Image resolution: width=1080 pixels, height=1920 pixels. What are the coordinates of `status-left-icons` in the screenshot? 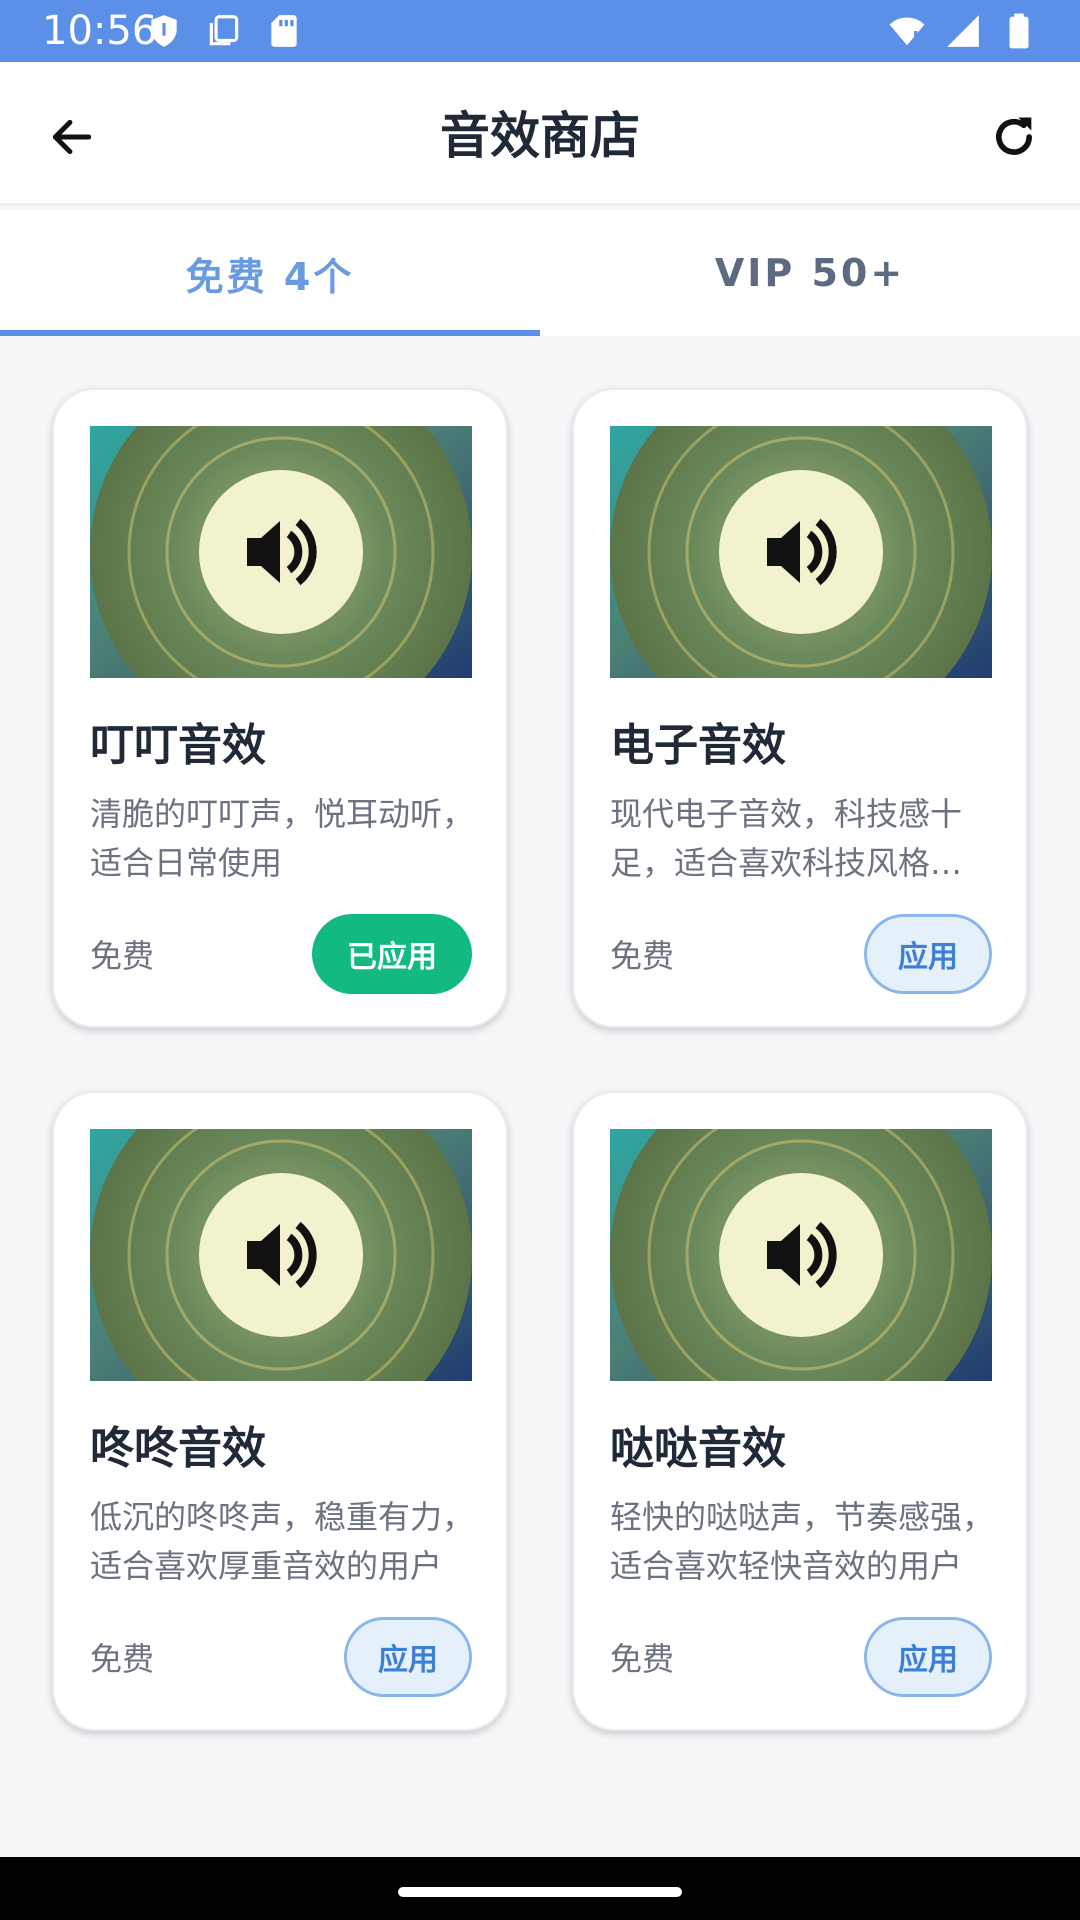 It's located at (224, 31).